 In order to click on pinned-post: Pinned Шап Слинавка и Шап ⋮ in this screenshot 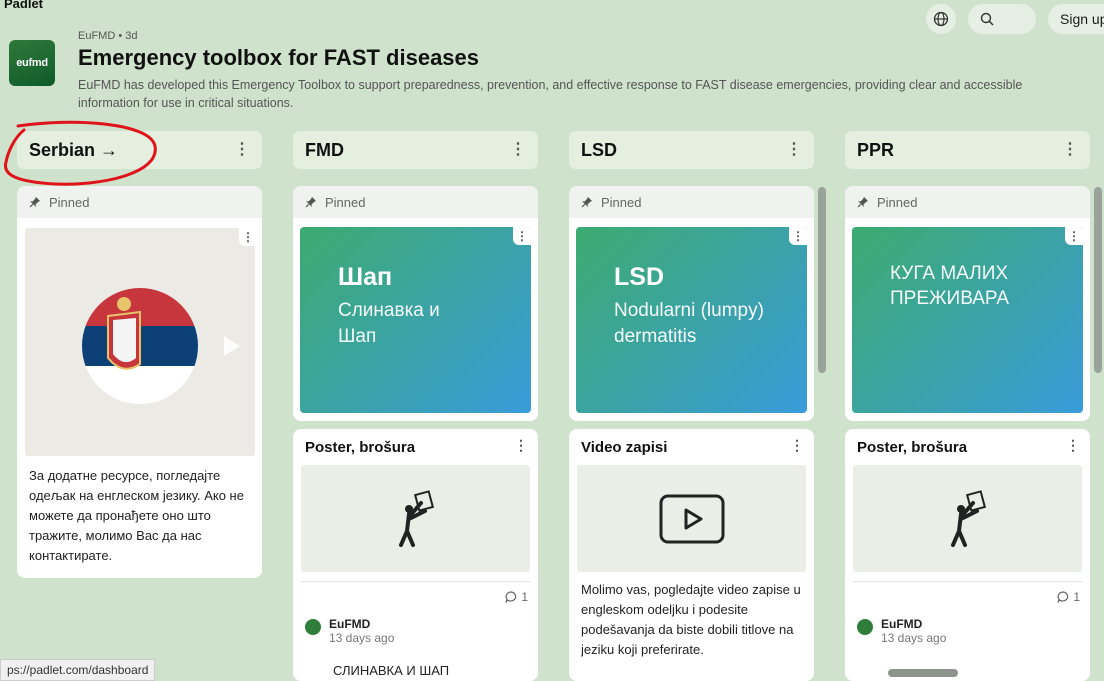, I will do `click(415, 303)`.